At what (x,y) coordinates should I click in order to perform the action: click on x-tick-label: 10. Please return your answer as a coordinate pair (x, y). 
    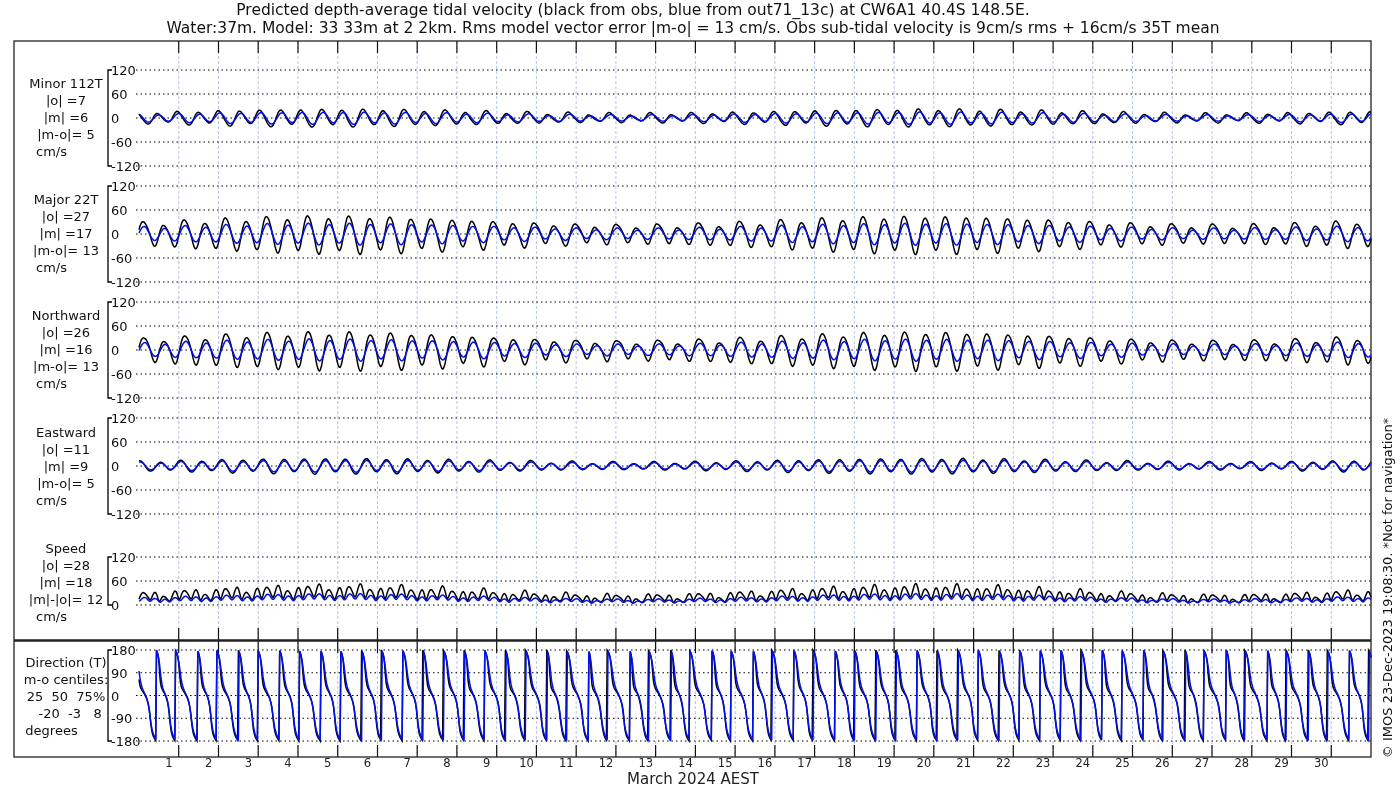
    Looking at the image, I should click on (526, 763).